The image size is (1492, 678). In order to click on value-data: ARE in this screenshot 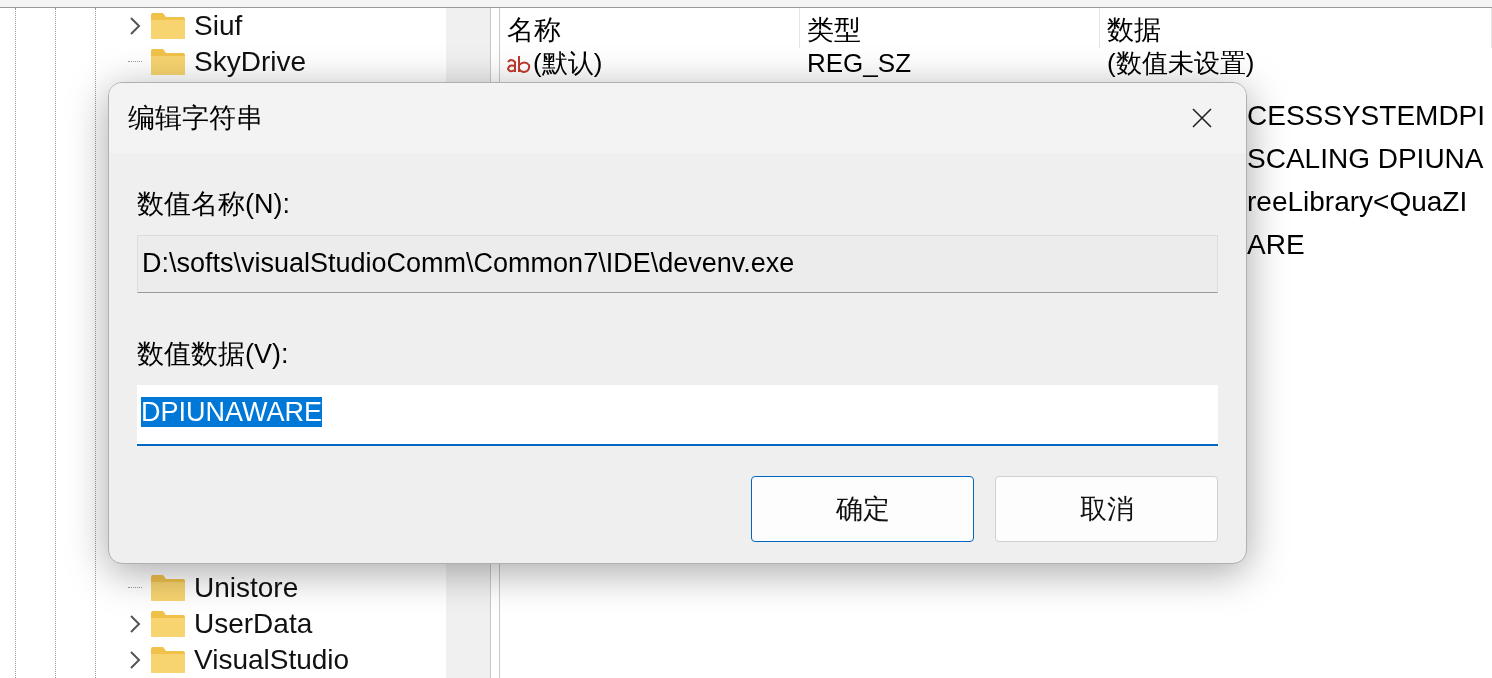, I will do `click(1276, 245)`.